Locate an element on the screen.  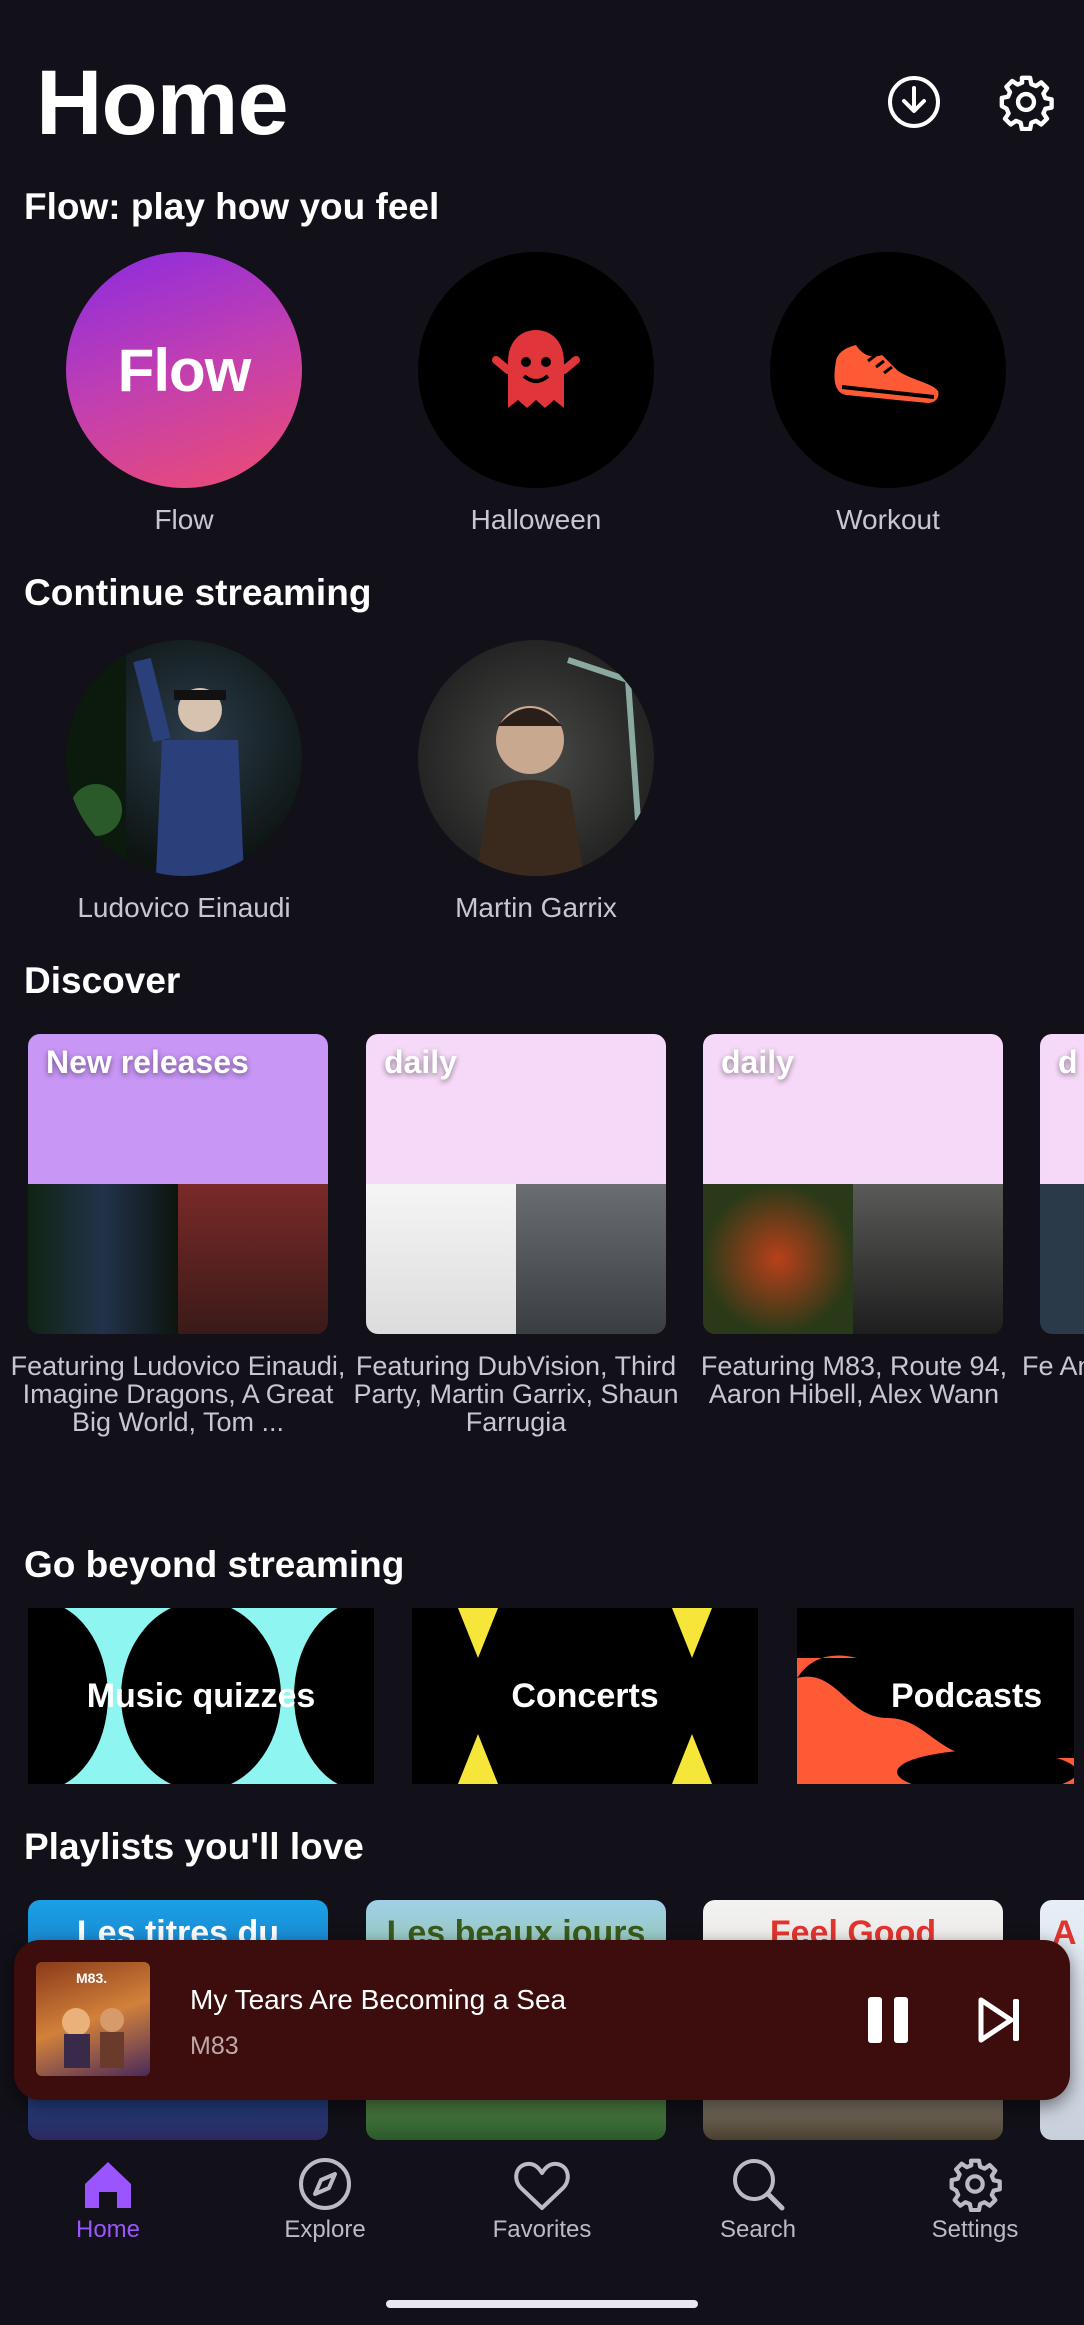
home-indicator is located at coordinates (542, 2304).